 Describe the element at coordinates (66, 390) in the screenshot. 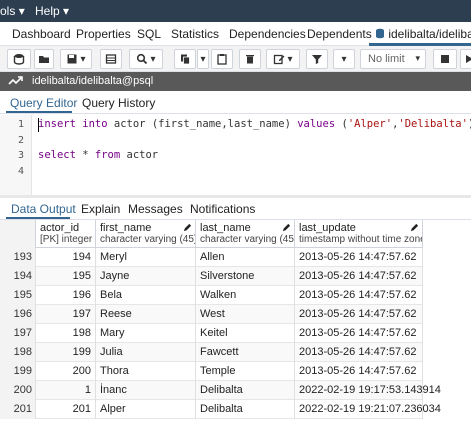

I see `actor-id-cell: 1` at that location.